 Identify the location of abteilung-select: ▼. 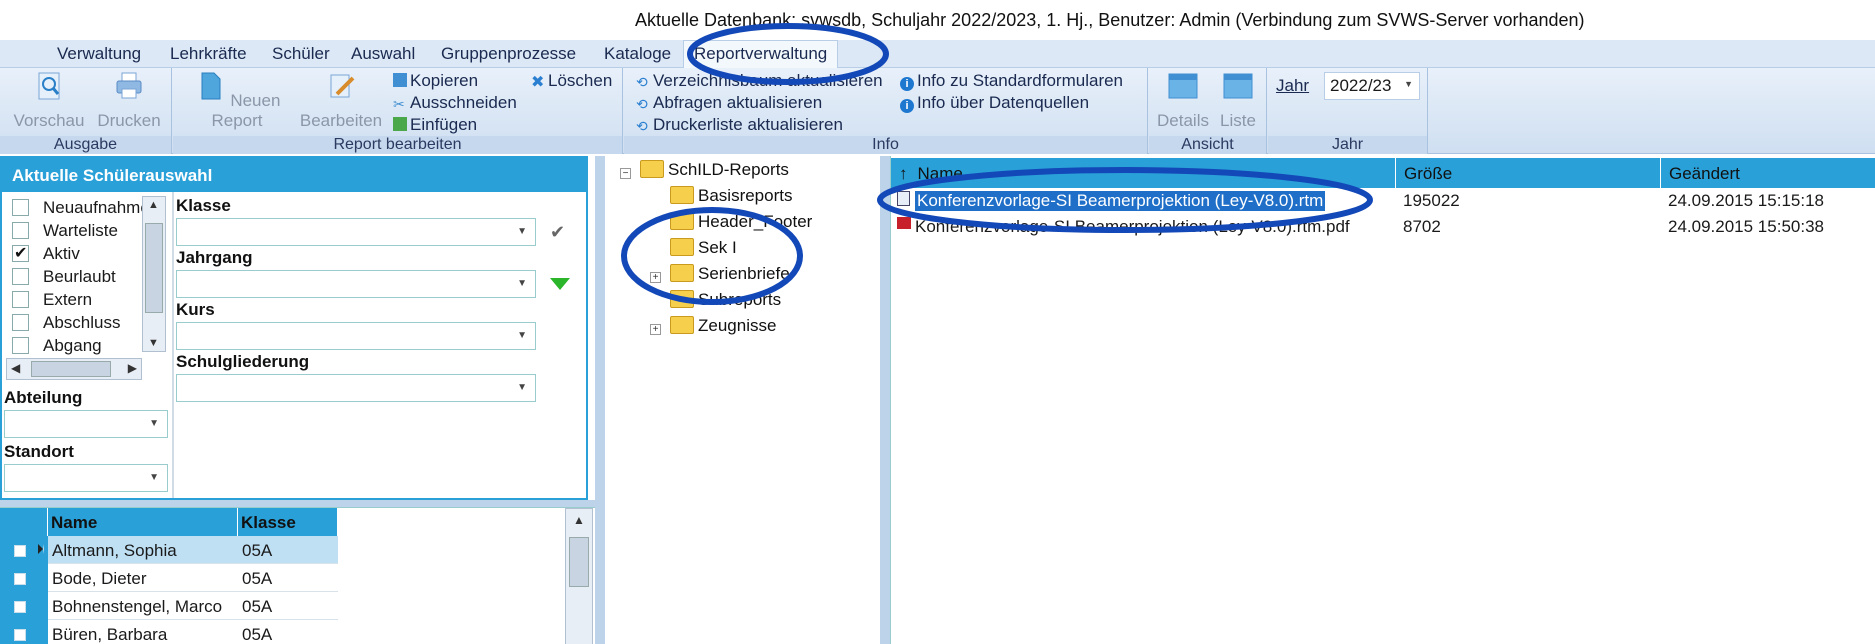
(86, 424).